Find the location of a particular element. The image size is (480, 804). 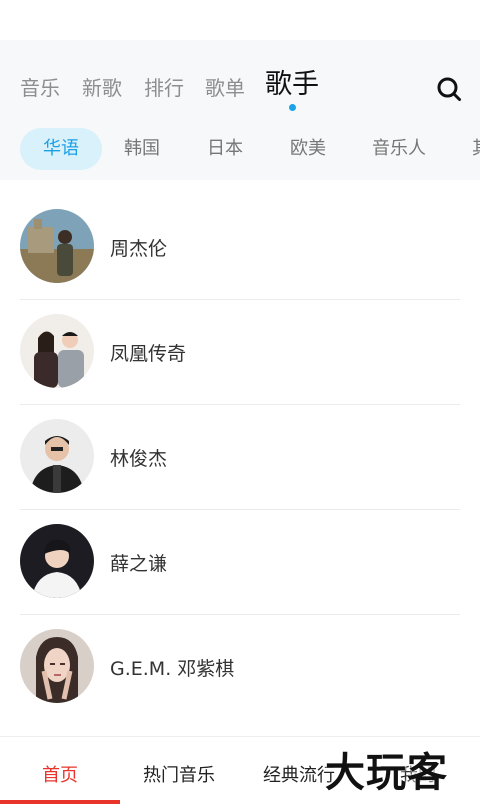

search-button is located at coordinates (449, 89).